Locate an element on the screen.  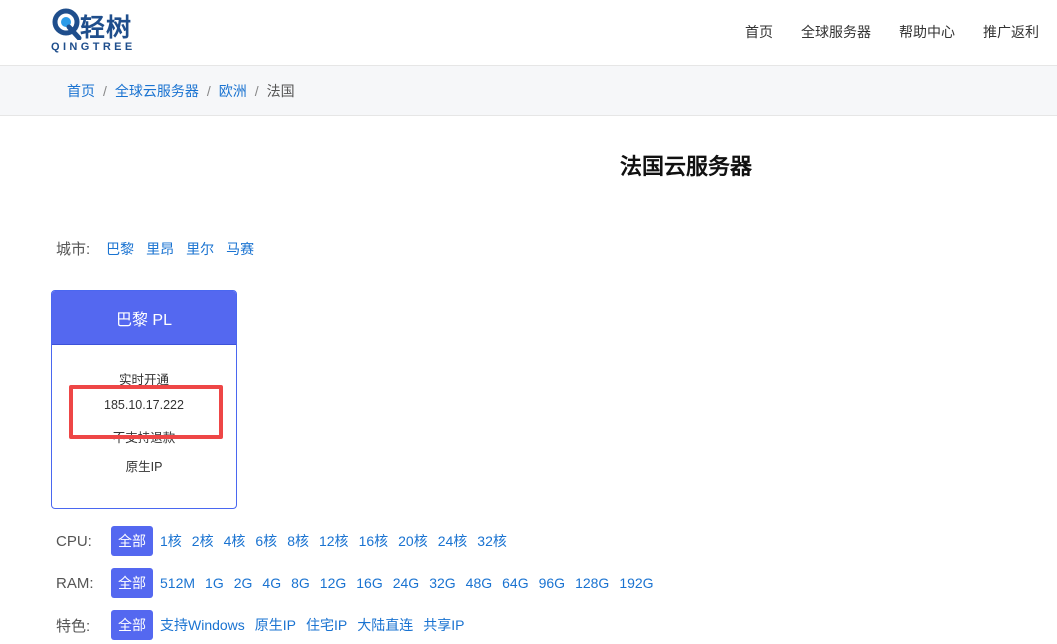
nav-help-center: 帮助中心 is located at coordinates (927, 32).